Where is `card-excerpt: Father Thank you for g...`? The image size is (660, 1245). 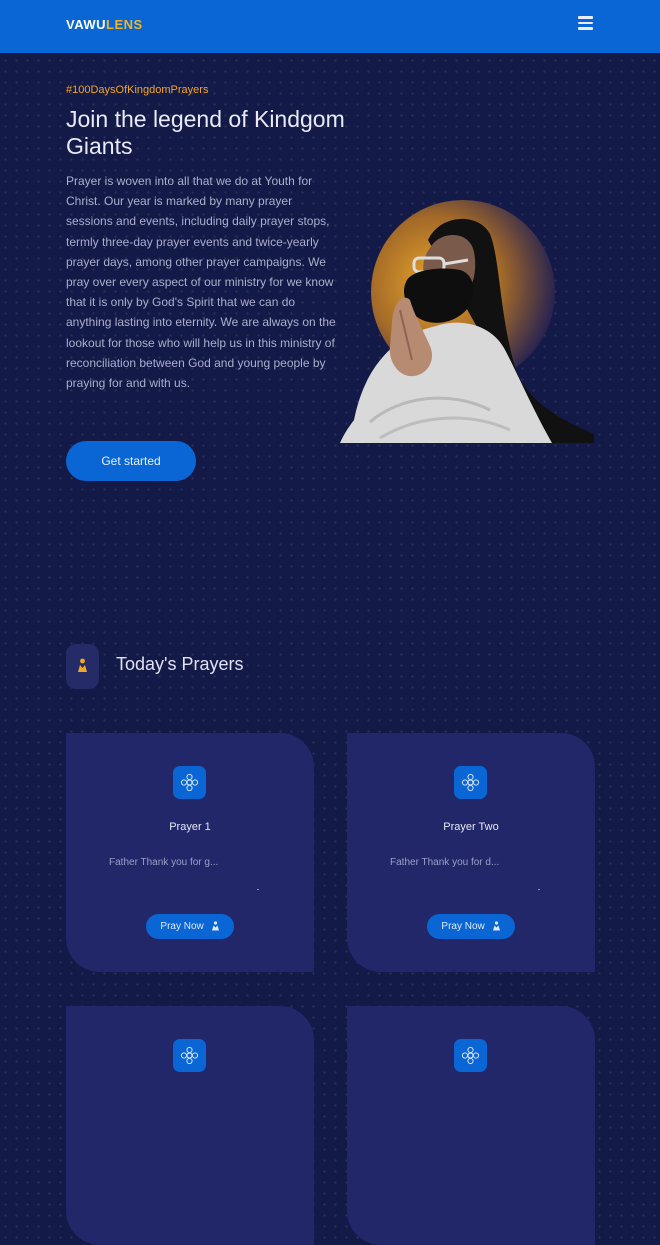 card-excerpt: Father Thank you for g... is located at coordinates (164, 862).